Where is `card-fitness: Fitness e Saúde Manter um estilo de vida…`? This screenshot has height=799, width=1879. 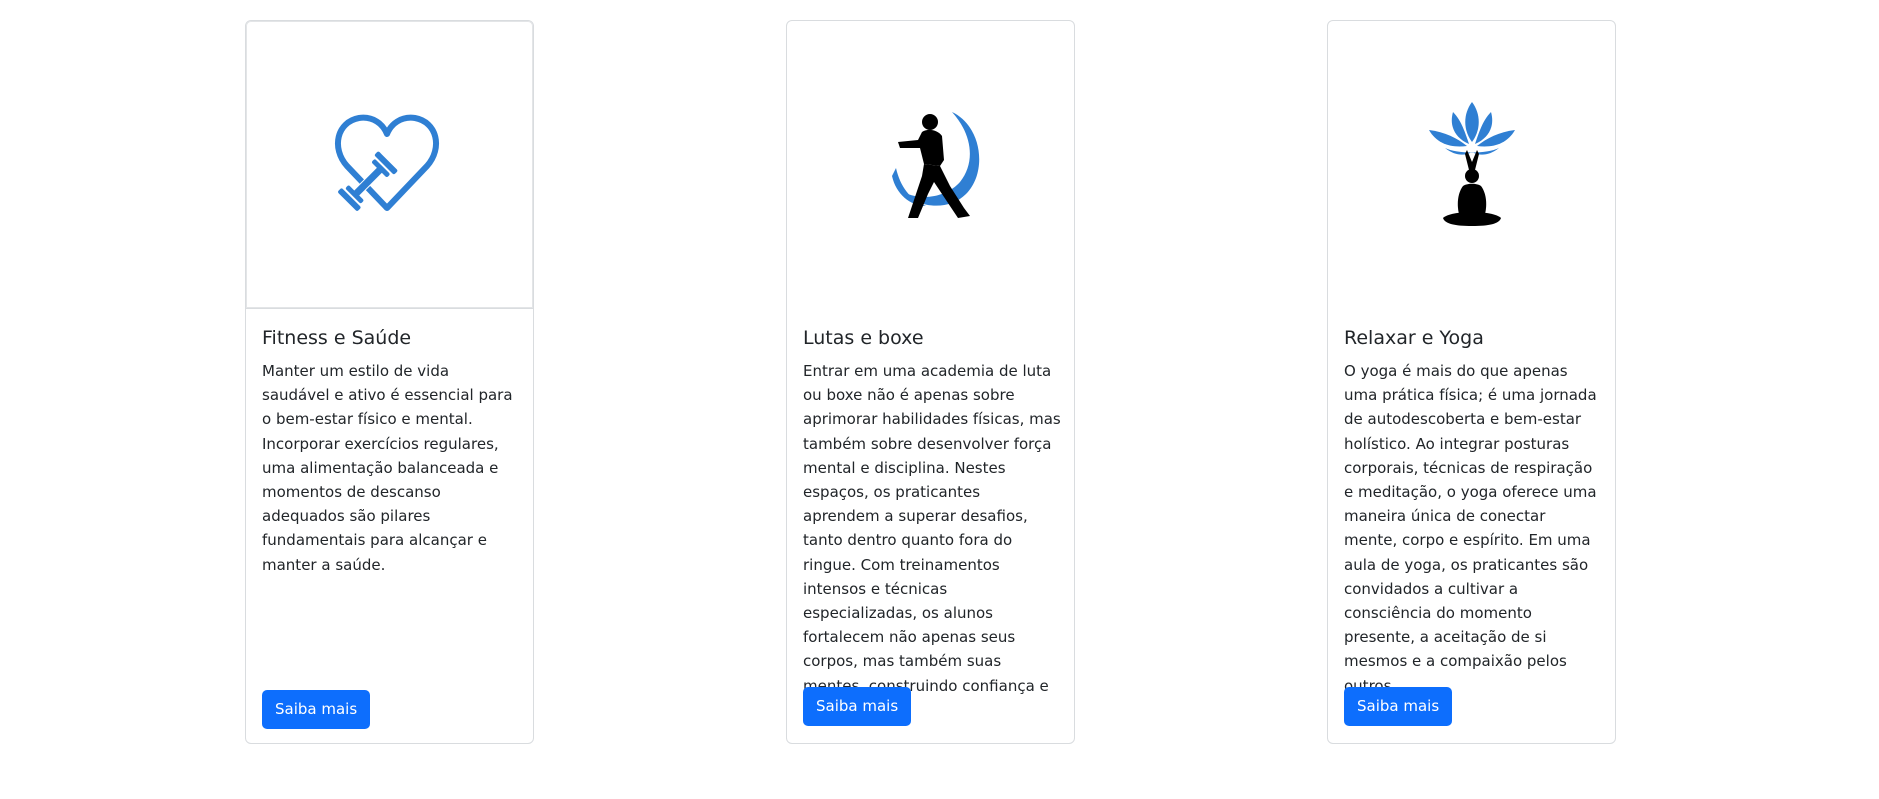 card-fitness: Fitness e Saúde Manter um estilo de vida… is located at coordinates (389, 382).